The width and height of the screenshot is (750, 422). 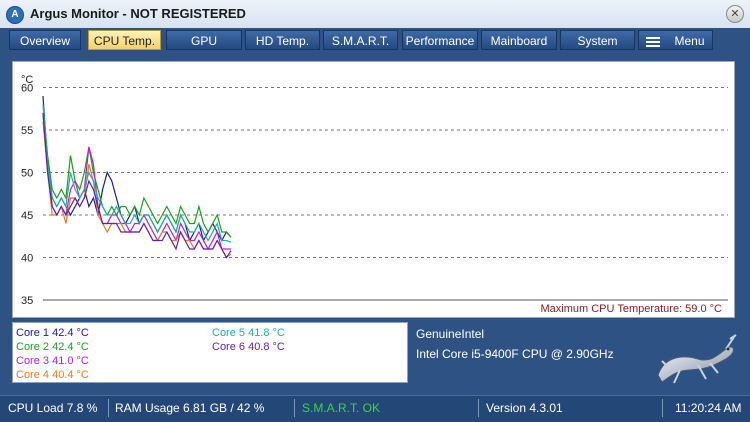 I want to click on cpu-model: Intel Core i5-9400F CPU @ 2.90GHz, so click(x=515, y=354).